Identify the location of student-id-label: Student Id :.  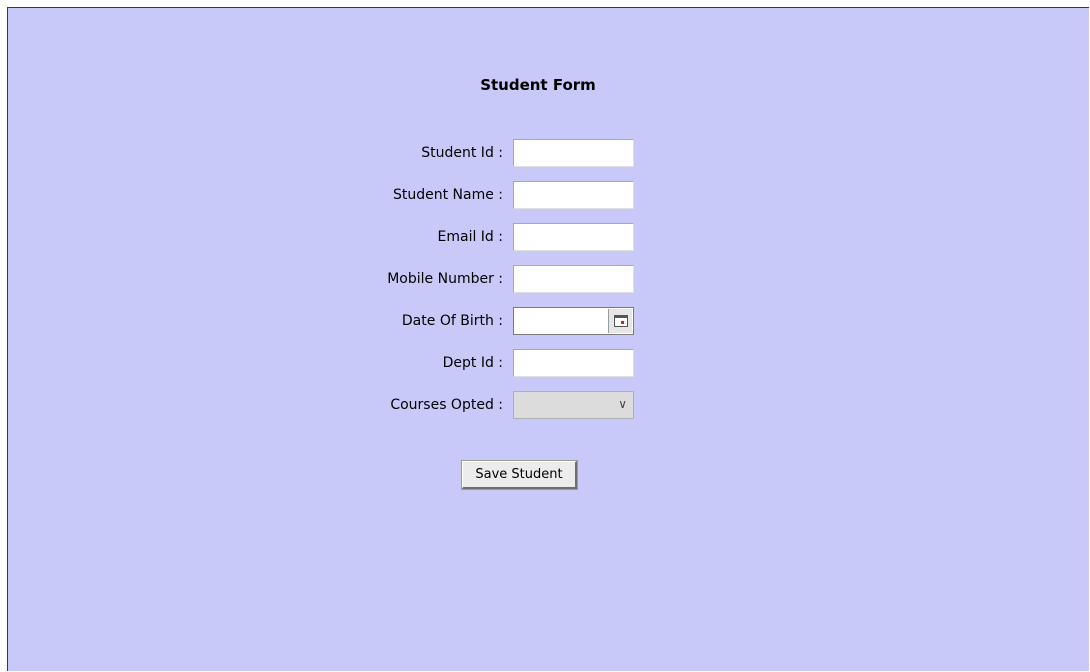
(462, 153).